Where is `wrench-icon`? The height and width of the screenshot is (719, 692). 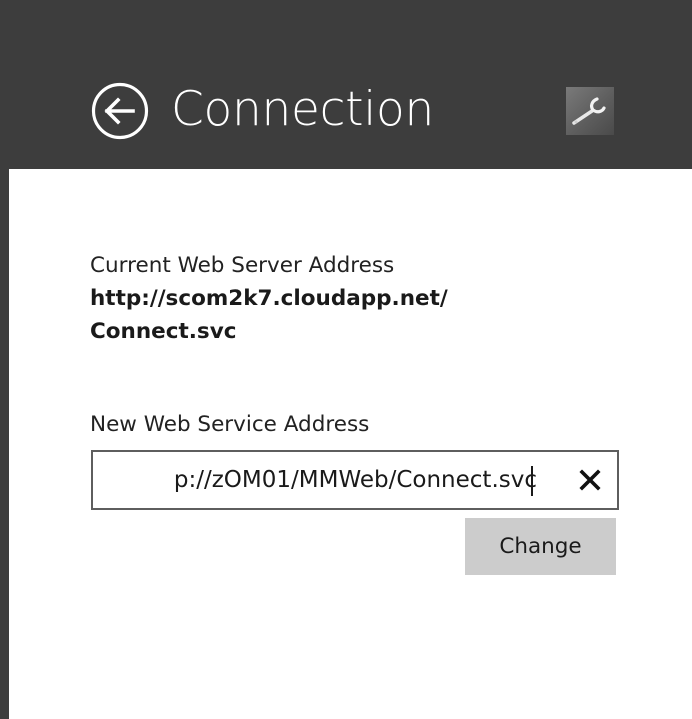
wrench-icon is located at coordinates (589, 111).